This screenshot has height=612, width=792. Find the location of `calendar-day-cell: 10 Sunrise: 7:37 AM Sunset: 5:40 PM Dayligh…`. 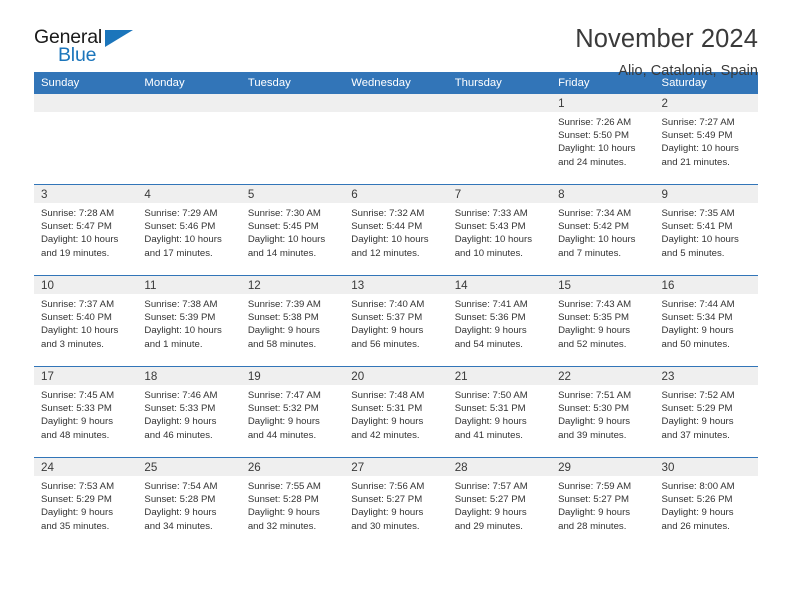

calendar-day-cell: 10 Sunrise: 7:37 AM Sunset: 5:40 PM Dayligh… is located at coordinates (86, 321).